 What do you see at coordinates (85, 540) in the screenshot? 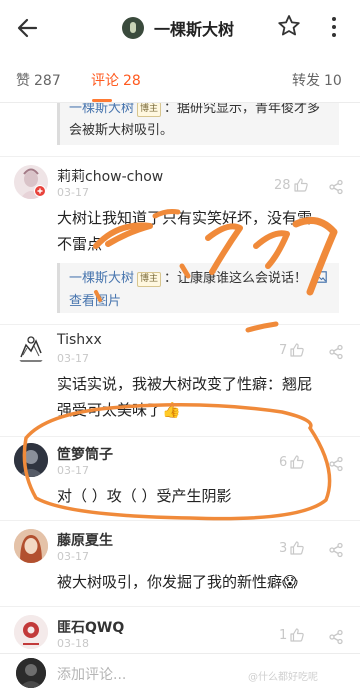
I see `commenter-name: 藤原夏生` at bounding box center [85, 540].